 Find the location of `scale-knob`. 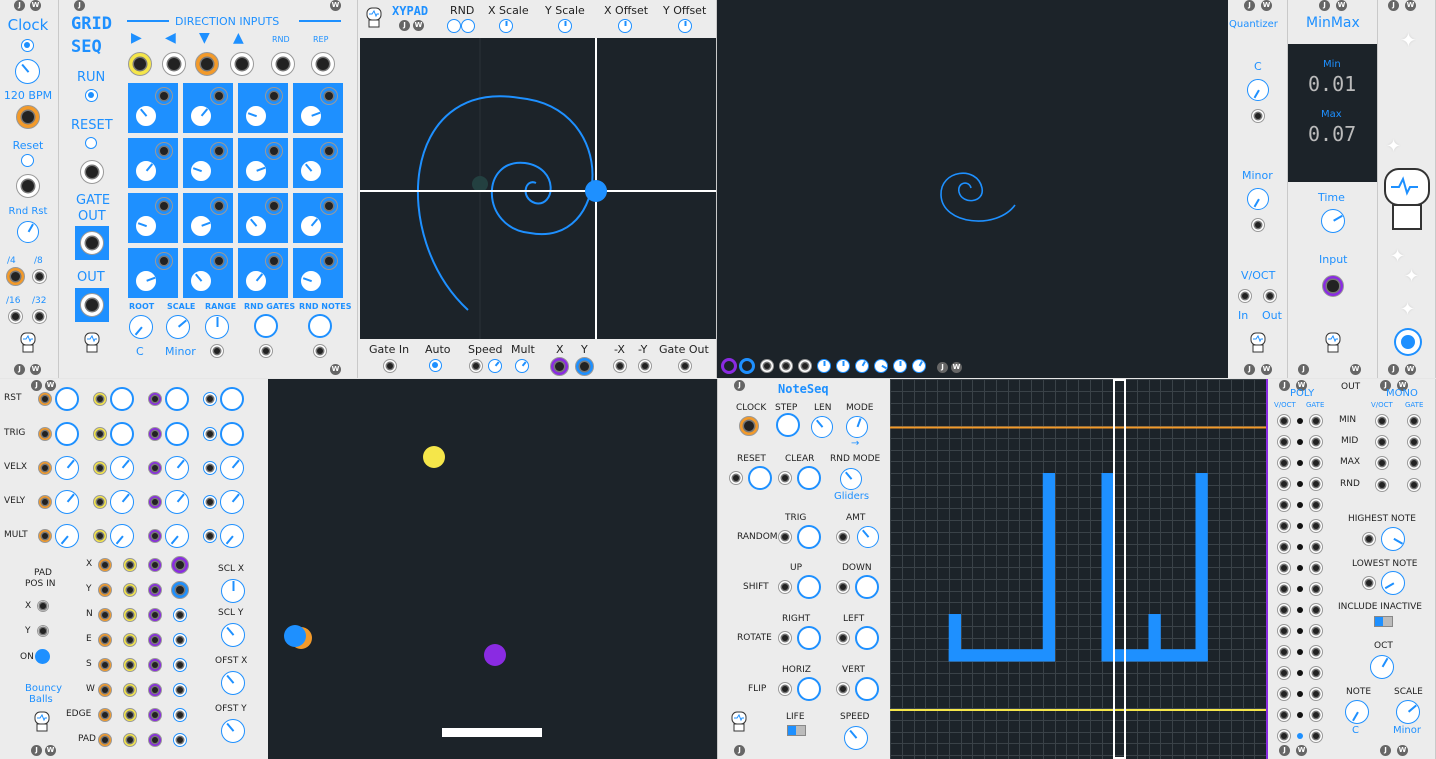

scale-knob is located at coordinates (1258, 199).